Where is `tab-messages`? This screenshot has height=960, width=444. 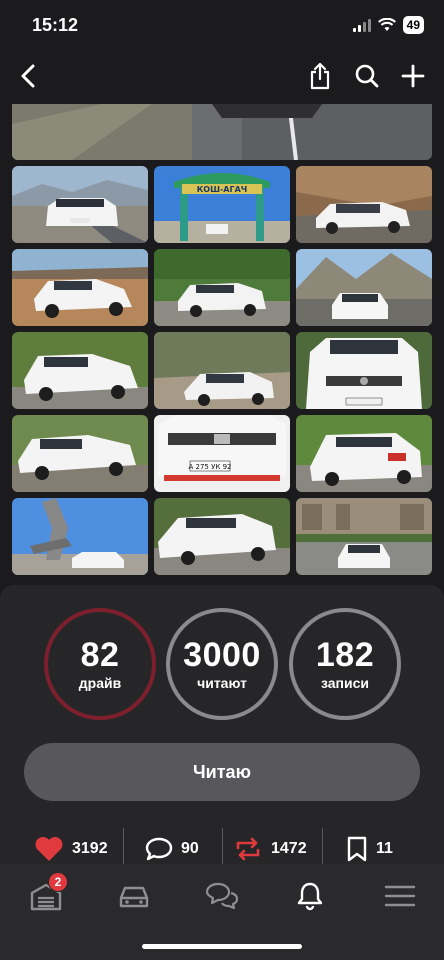 tab-messages is located at coordinates (222, 896).